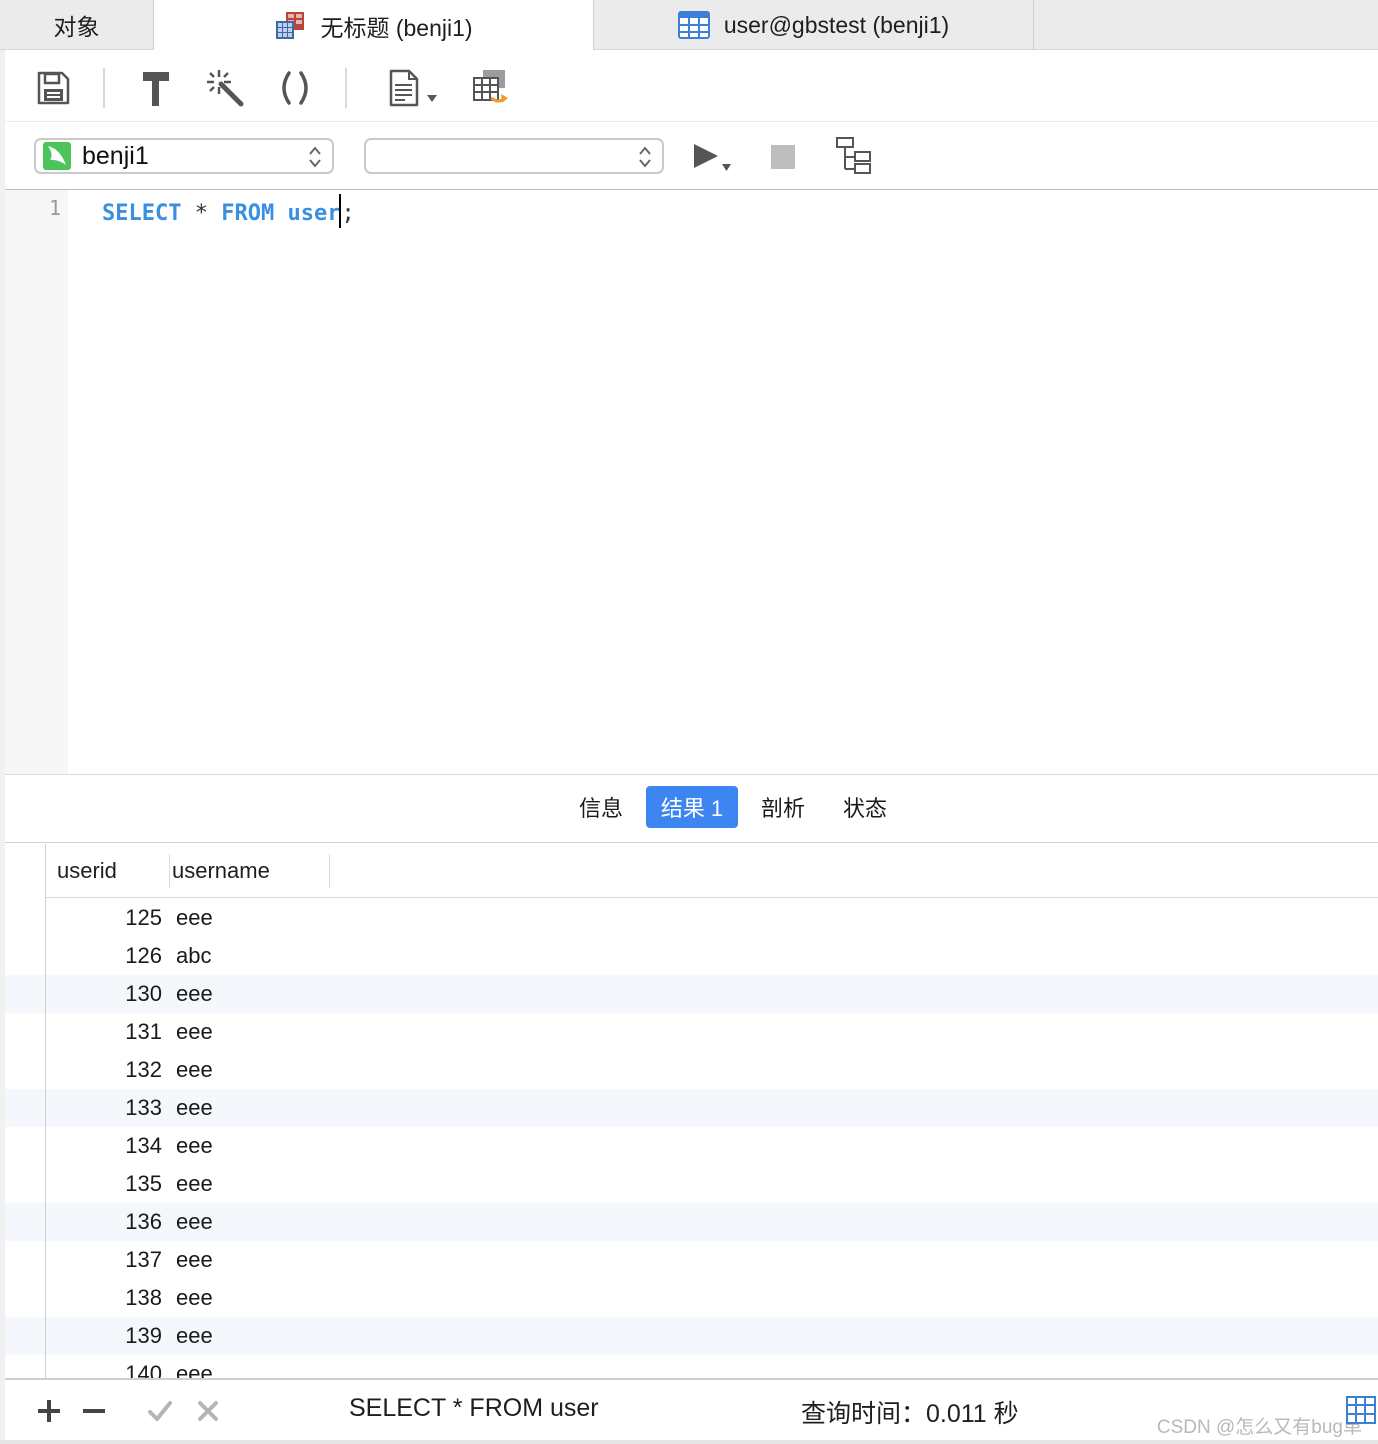 The image size is (1378, 1444). I want to click on cell-userid: 136, so click(103, 1222).